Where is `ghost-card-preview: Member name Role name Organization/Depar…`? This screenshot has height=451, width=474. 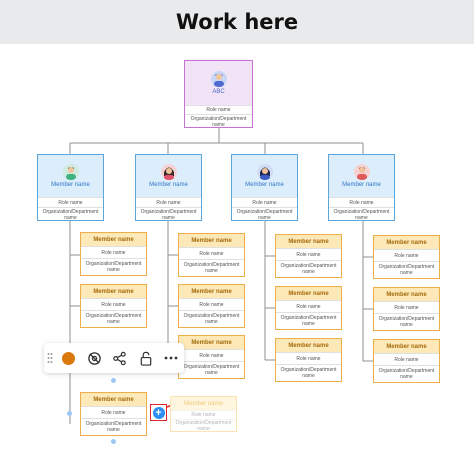 ghost-card-preview: Member name Role name Organization/Depar… is located at coordinates (203, 414).